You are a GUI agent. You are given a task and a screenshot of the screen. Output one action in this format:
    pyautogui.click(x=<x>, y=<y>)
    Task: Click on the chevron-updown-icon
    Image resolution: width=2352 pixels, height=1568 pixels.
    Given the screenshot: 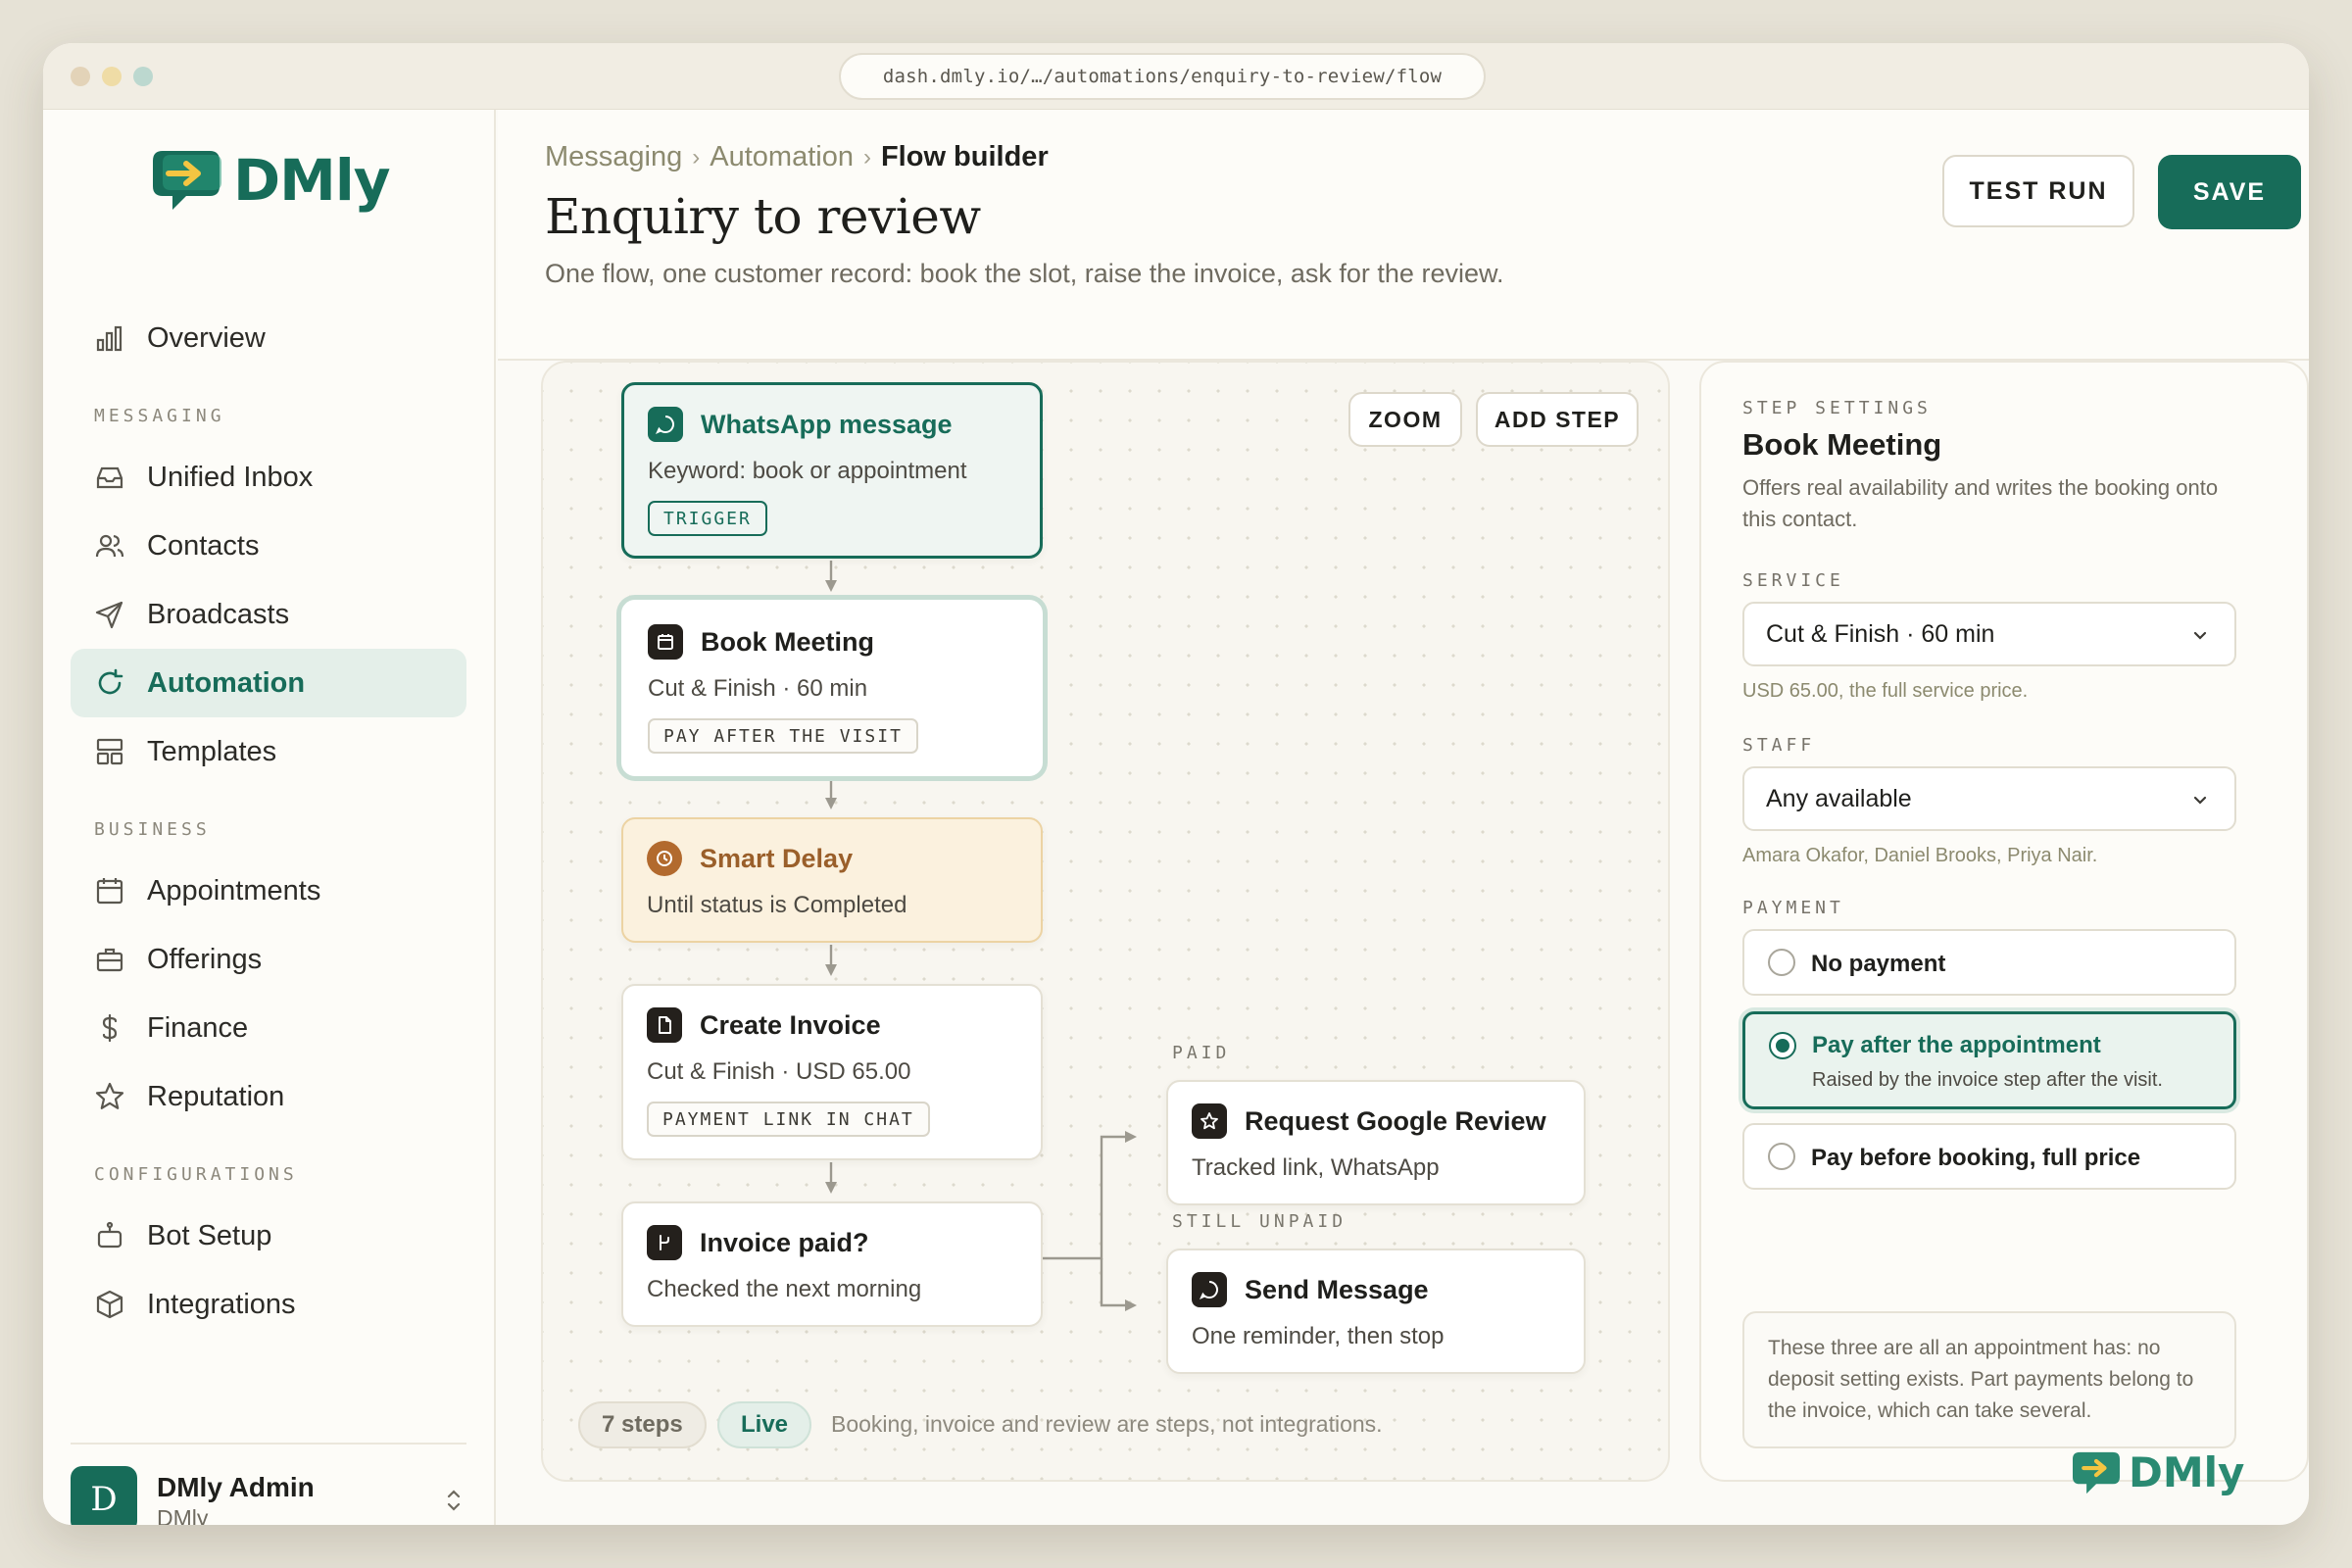 What is the action you would take?
    pyautogui.click(x=454, y=1500)
    